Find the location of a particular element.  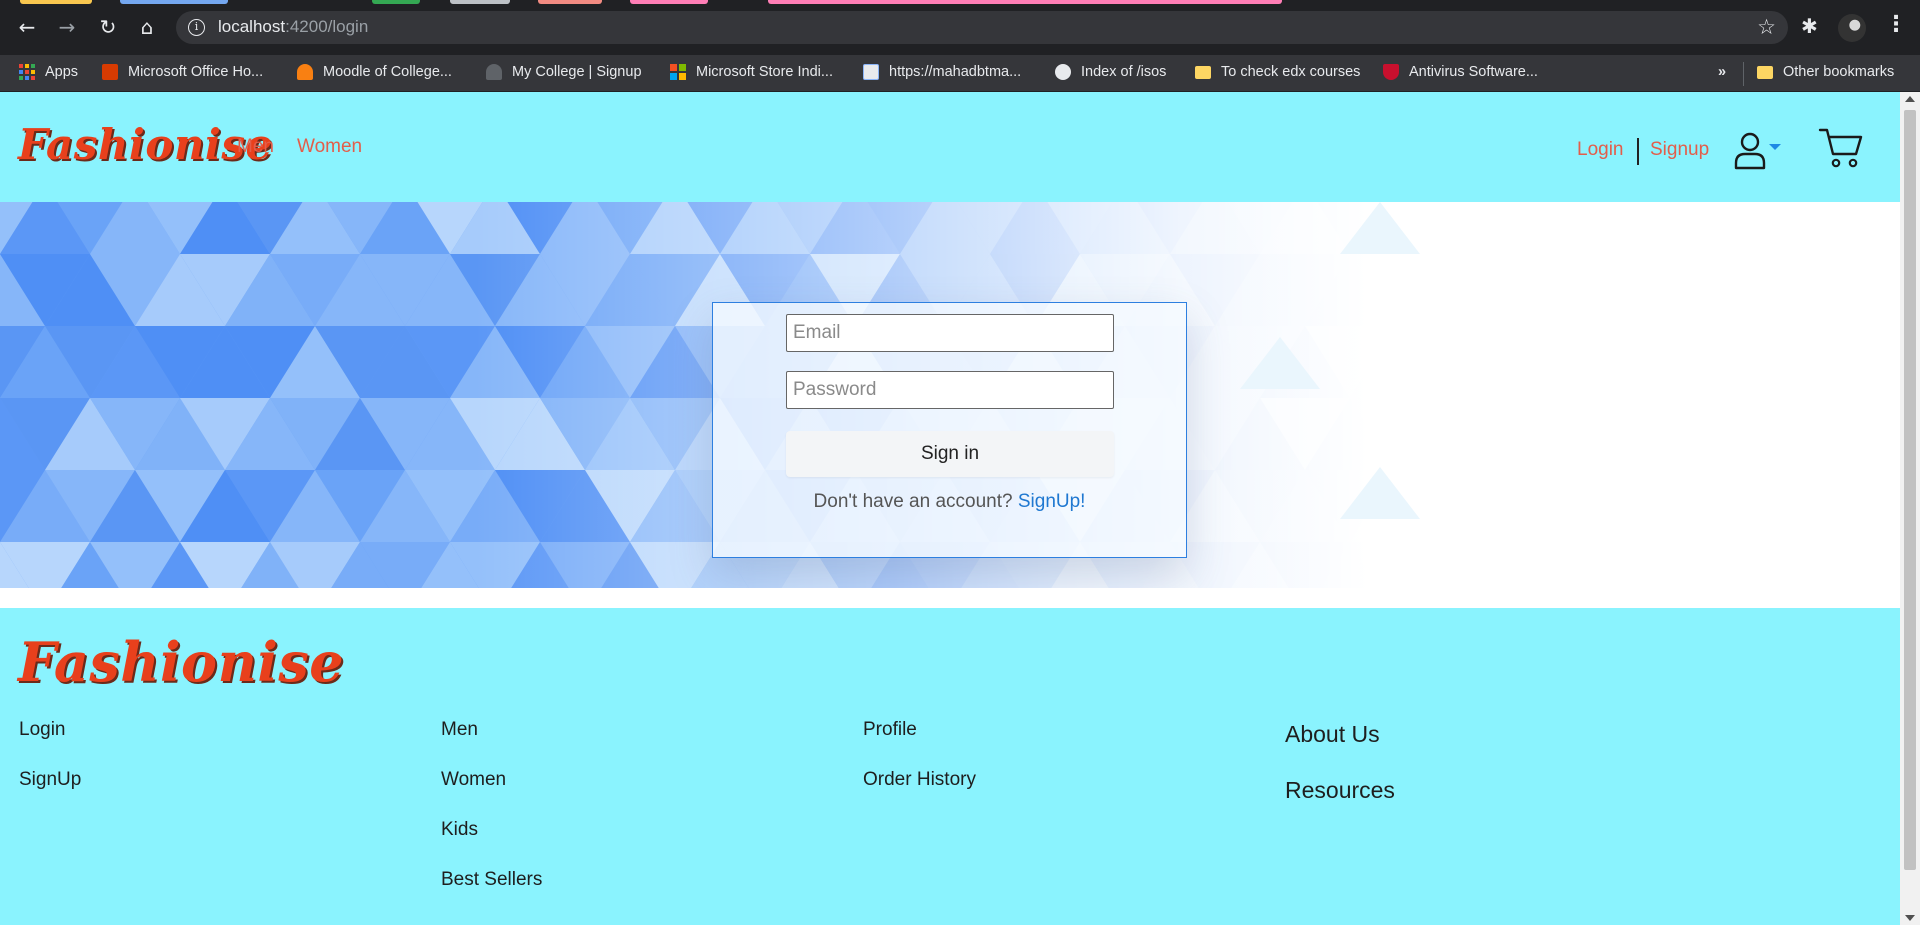

home-icon: ⌂ is located at coordinates (147, 27).